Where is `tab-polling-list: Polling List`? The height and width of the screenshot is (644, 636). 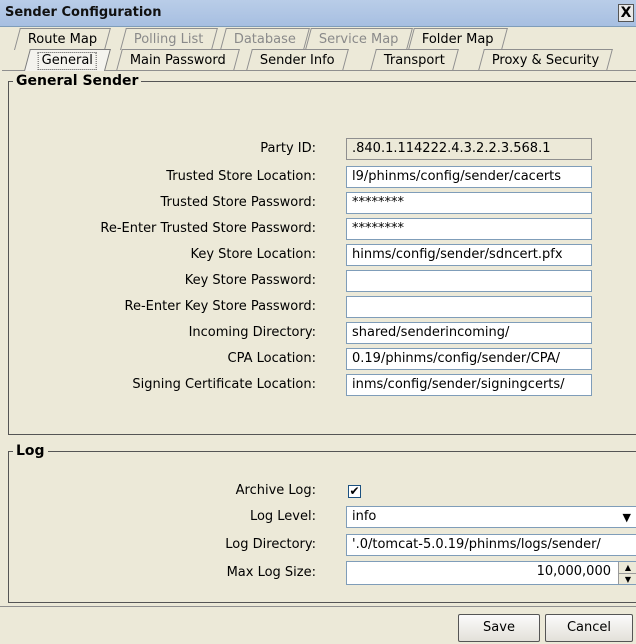 tab-polling-list: Polling List is located at coordinates (169, 39).